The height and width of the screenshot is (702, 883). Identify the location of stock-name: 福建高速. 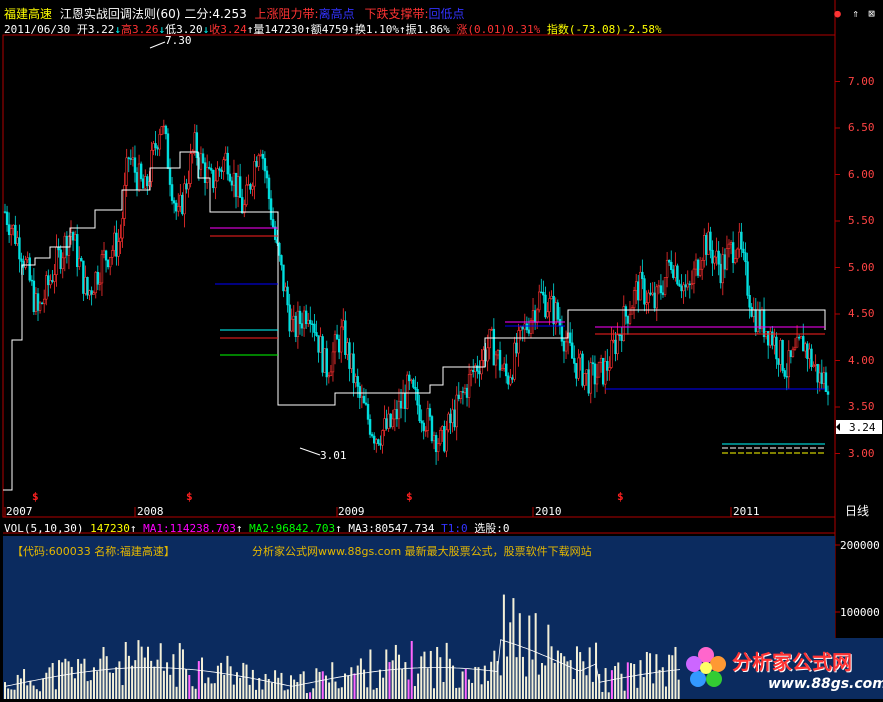
(28, 14).